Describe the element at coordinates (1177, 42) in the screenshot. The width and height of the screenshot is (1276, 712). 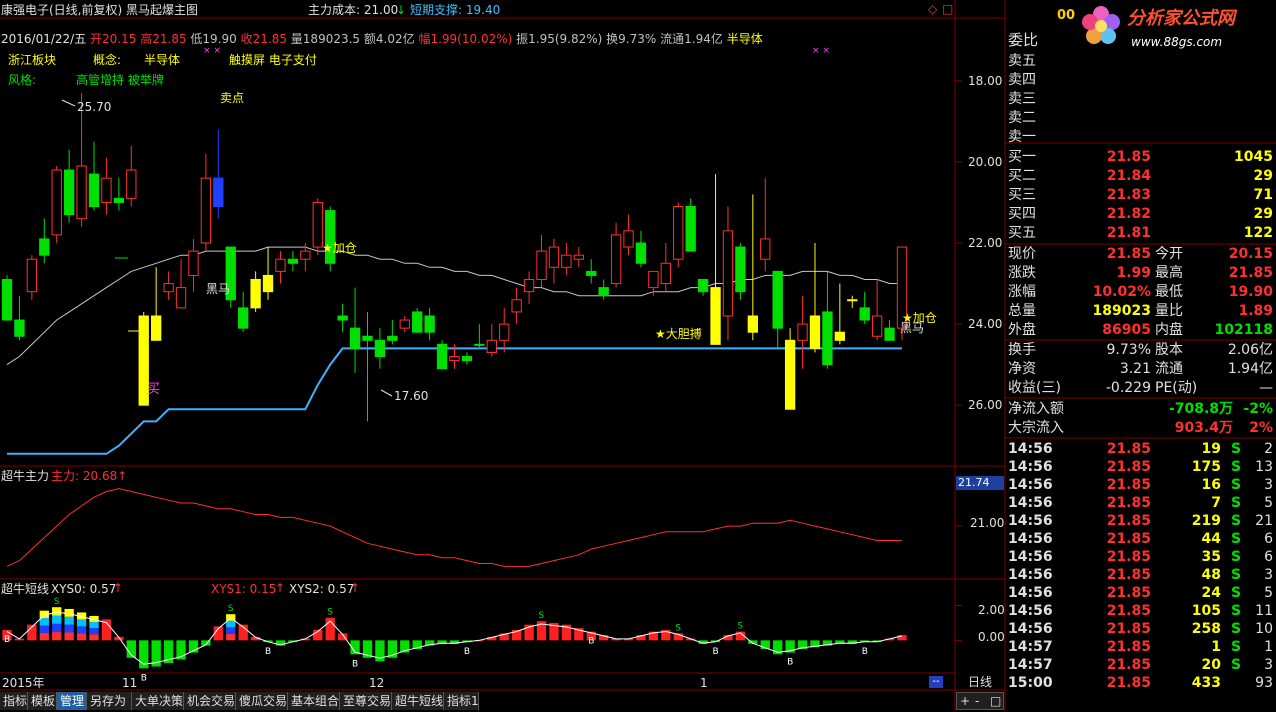
I see `logo-url: www.88gs.com` at that location.